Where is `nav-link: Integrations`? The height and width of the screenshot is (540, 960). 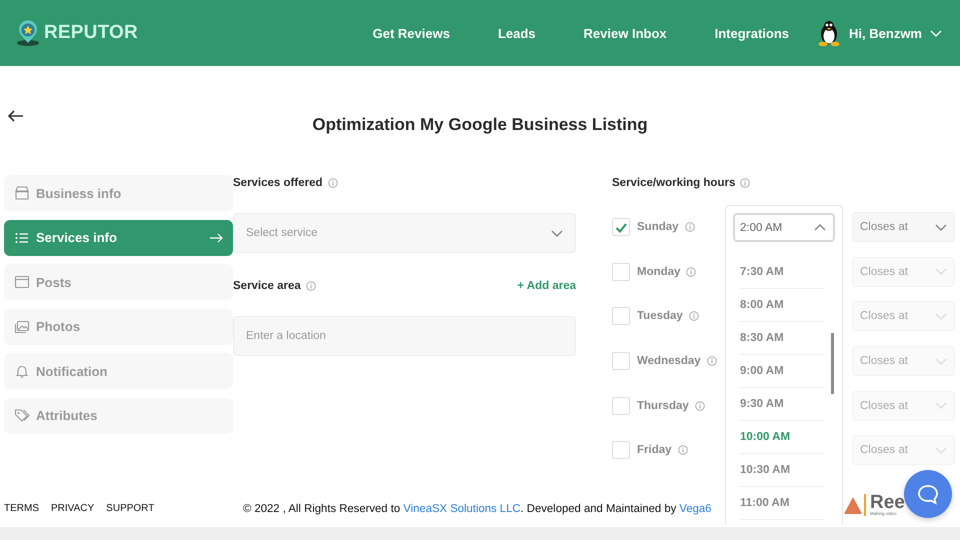
nav-link: Integrations is located at coordinates (752, 33).